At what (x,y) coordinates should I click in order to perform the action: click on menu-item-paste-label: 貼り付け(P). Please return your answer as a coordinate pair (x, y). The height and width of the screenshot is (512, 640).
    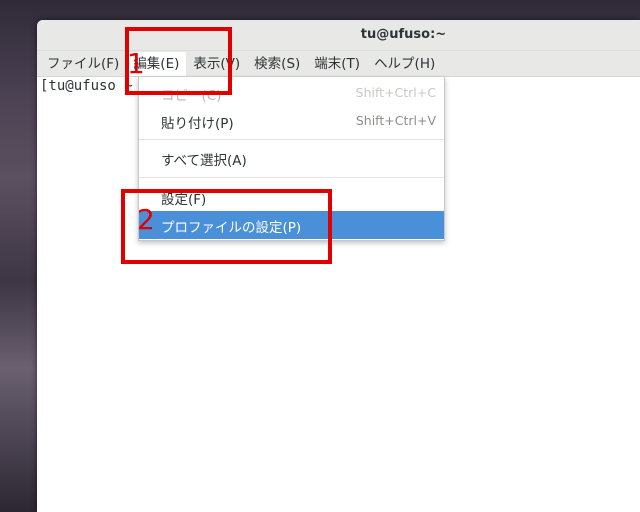
    Looking at the image, I should click on (197, 124).